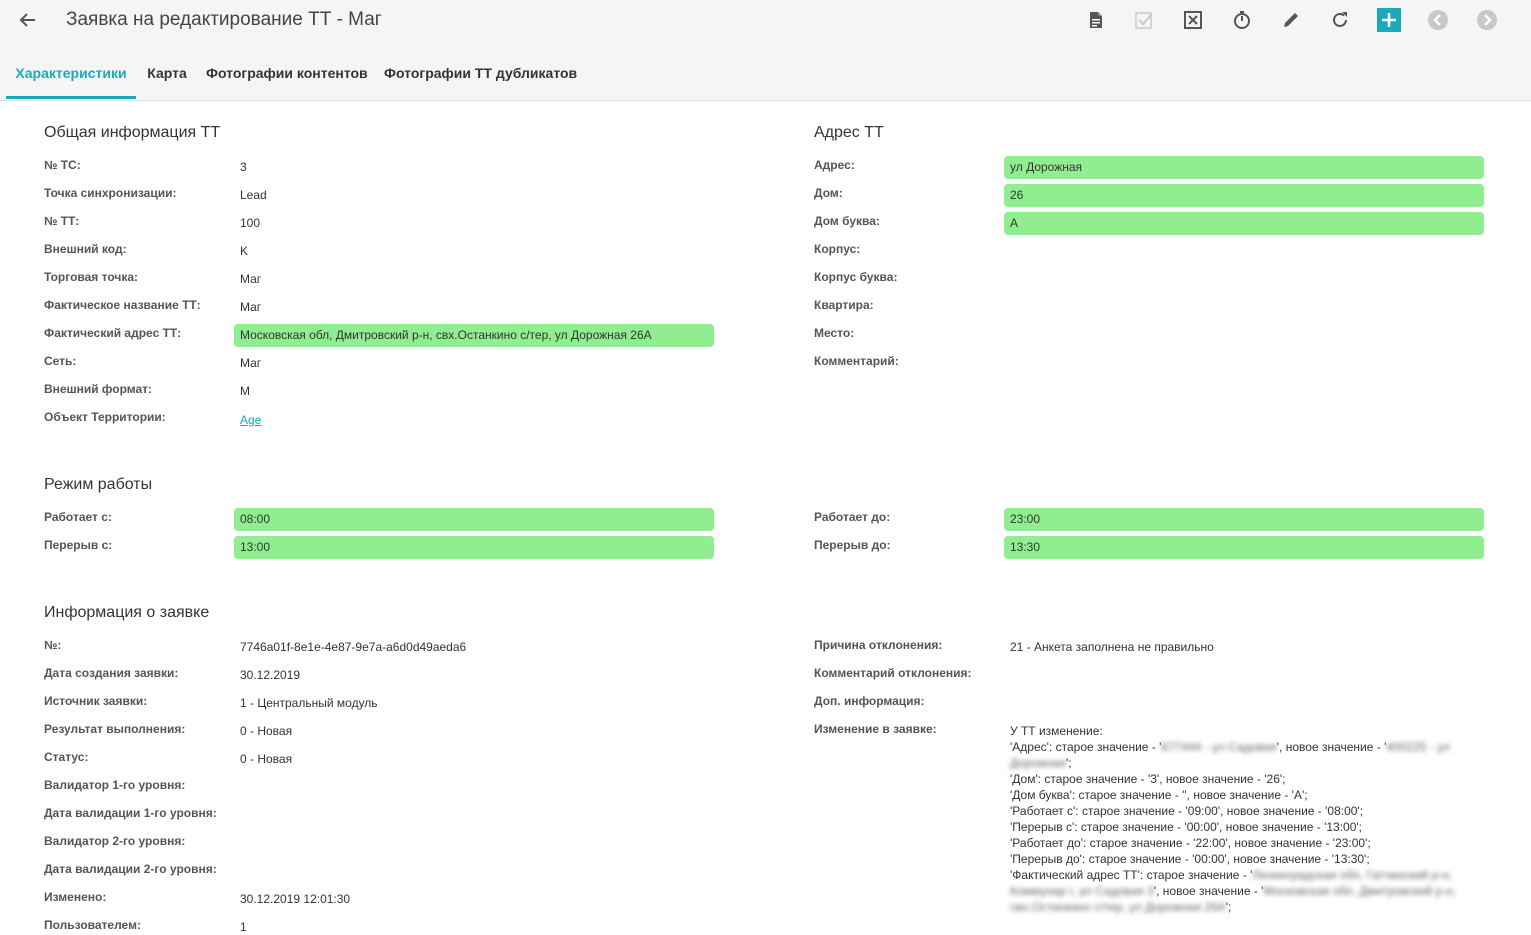  What do you see at coordinates (1219, 747) in the screenshot?
I see `blurred-text: 677444 - ул Садовая` at bounding box center [1219, 747].